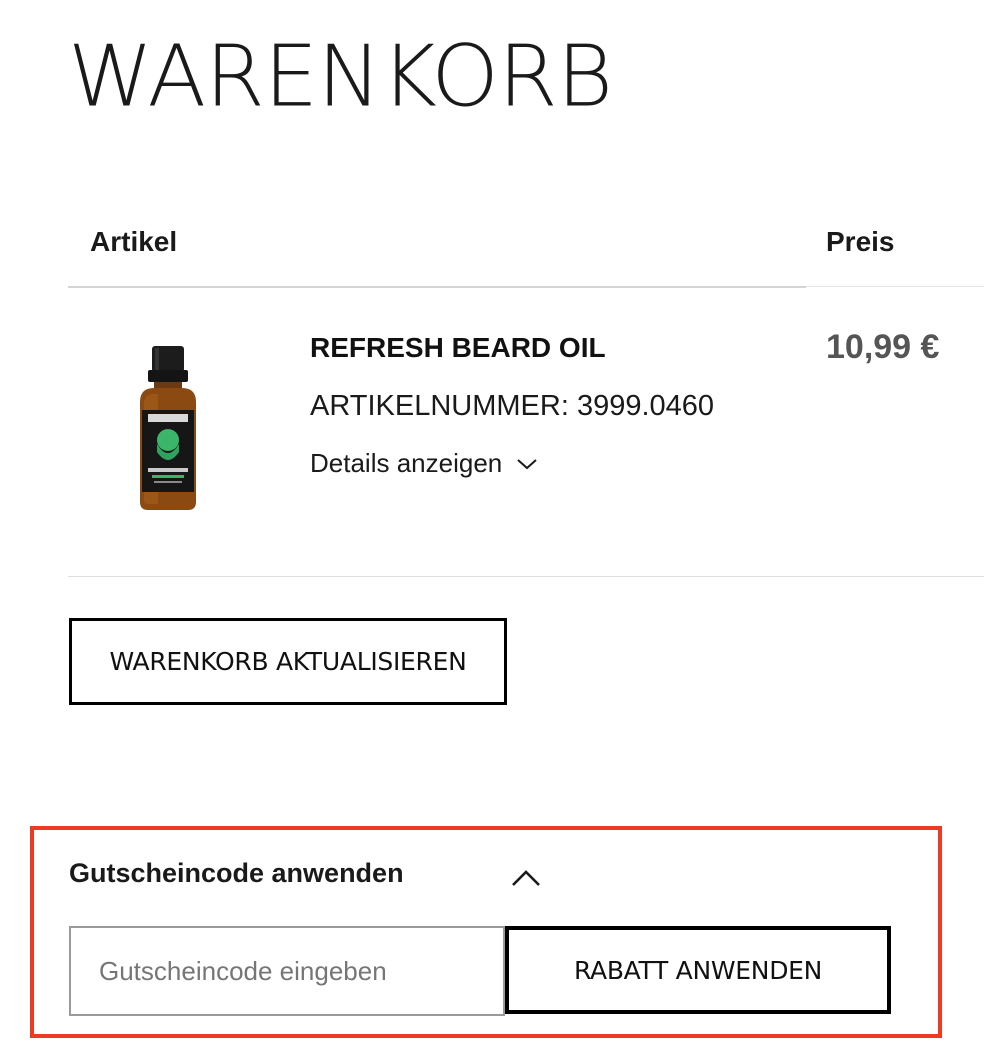  What do you see at coordinates (134, 241) in the screenshot?
I see `column-header-artikel: Artikel` at bounding box center [134, 241].